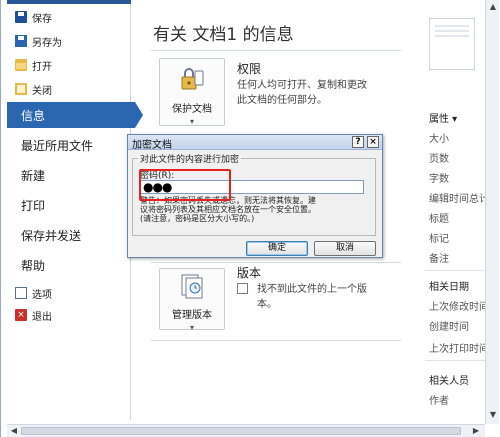 This screenshot has width=500, height=437. What do you see at coordinates (242, 288) in the screenshot?
I see `document-icon` at bounding box center [242, 288].